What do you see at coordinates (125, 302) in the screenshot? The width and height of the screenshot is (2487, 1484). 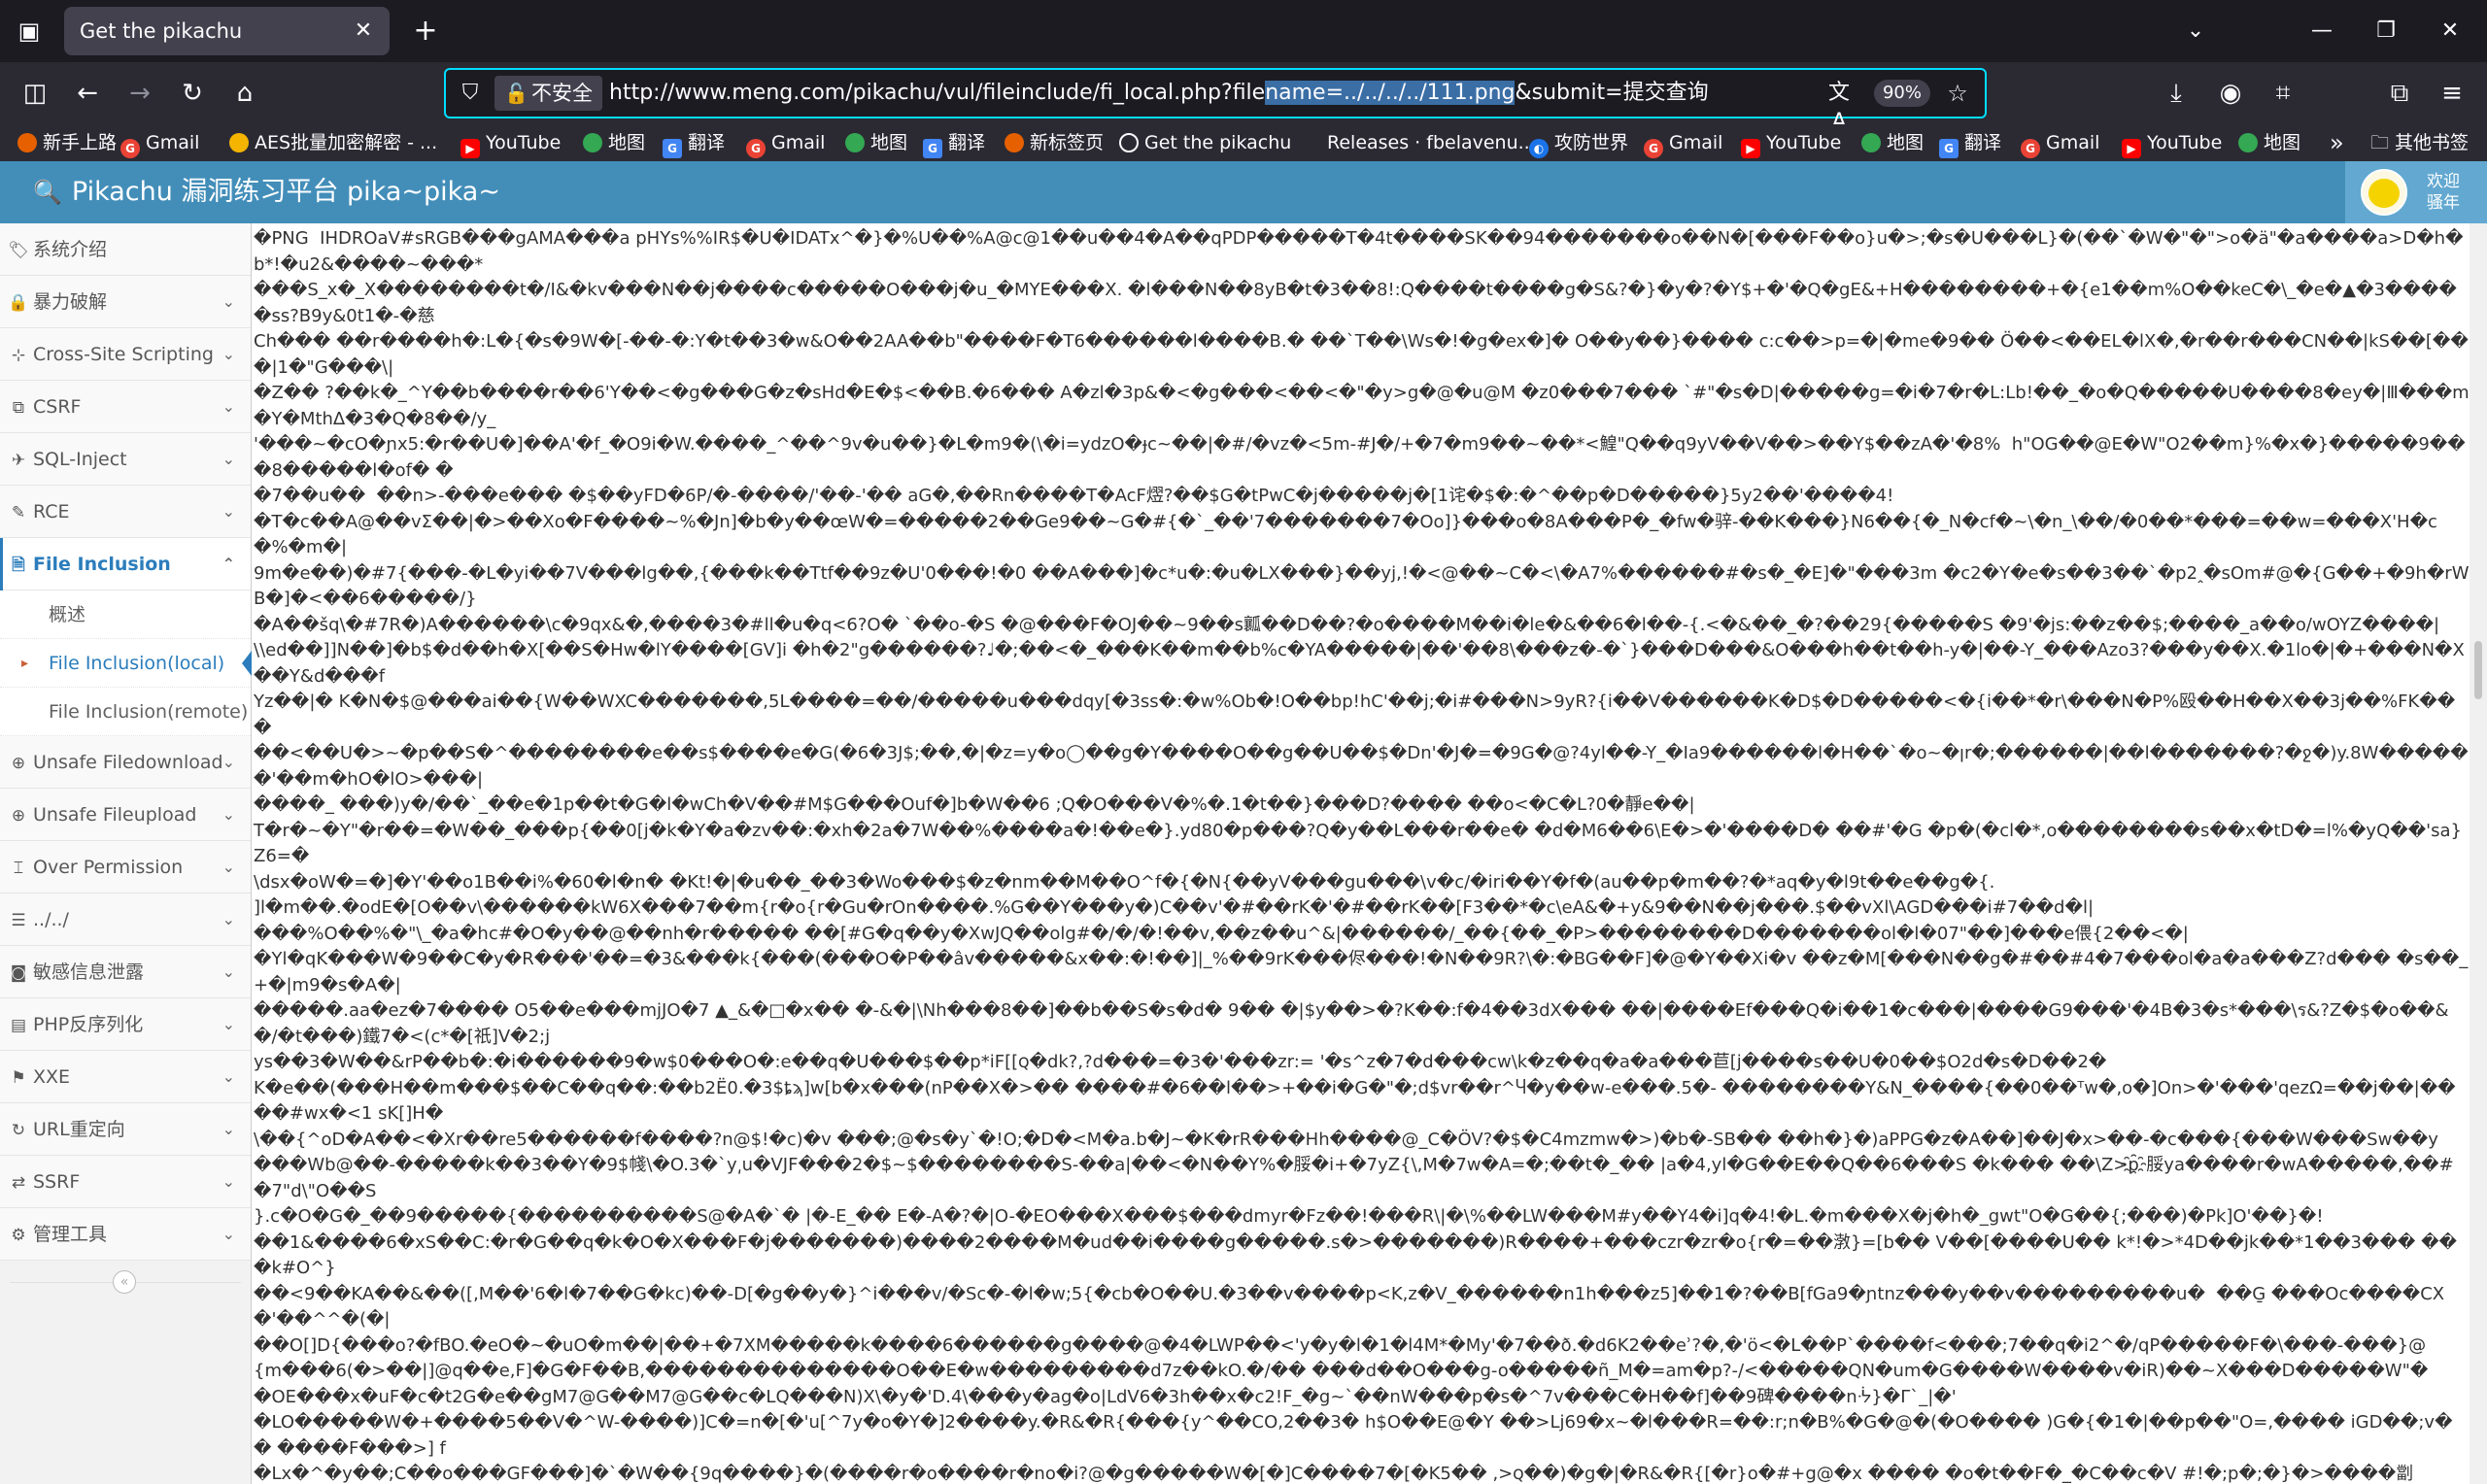 I see `sidebar-item-bruteforce: 🔒 暴力破解 ⌄` at bounding box center [125, 302].